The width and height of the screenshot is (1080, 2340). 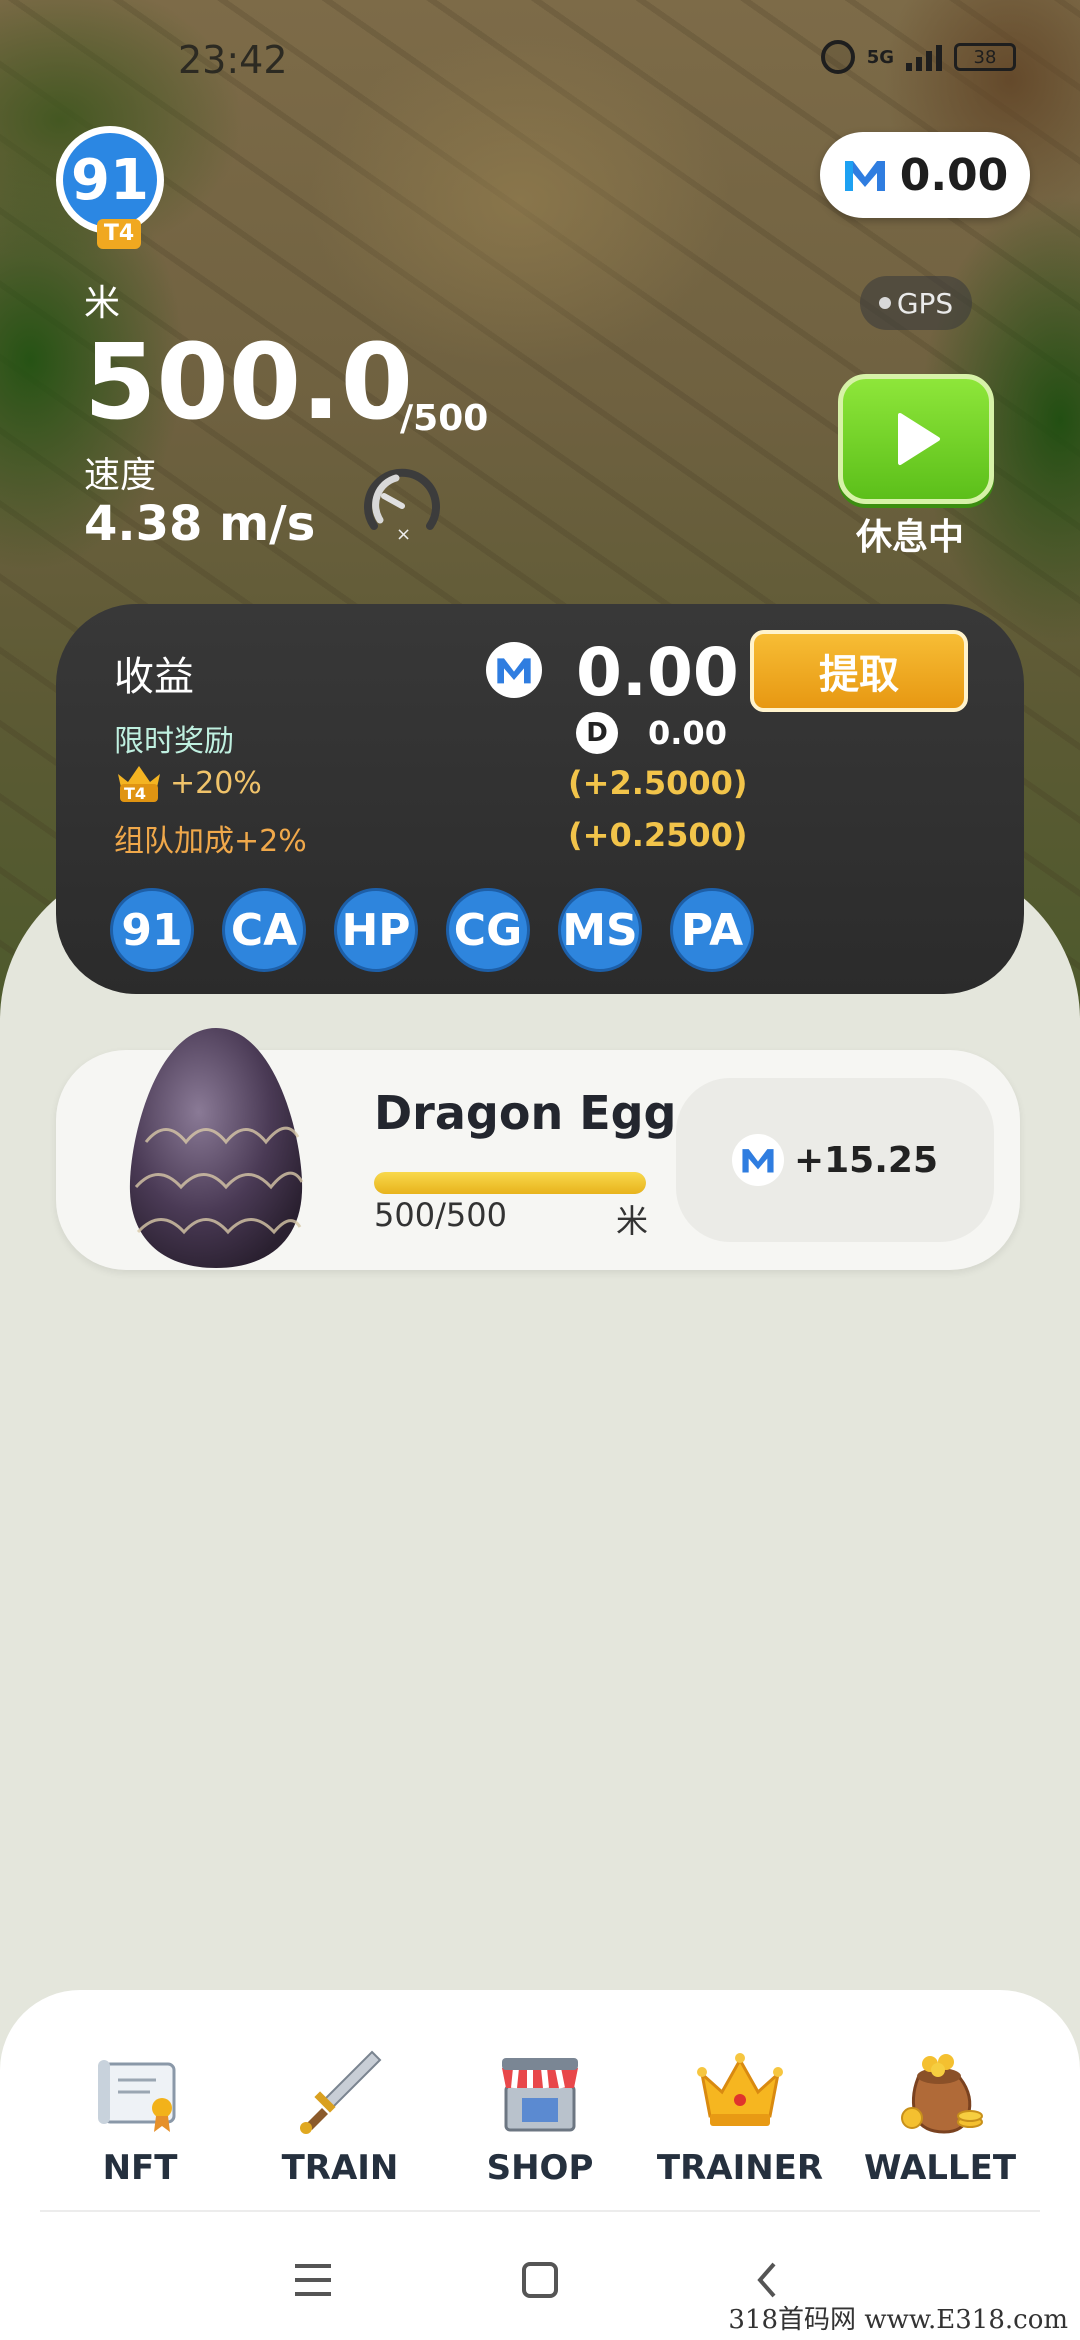 What do you see at coordinates (216, 783) in the screenshot?
I see `tier-bonus: +20%` at bounding box center [216, 783].